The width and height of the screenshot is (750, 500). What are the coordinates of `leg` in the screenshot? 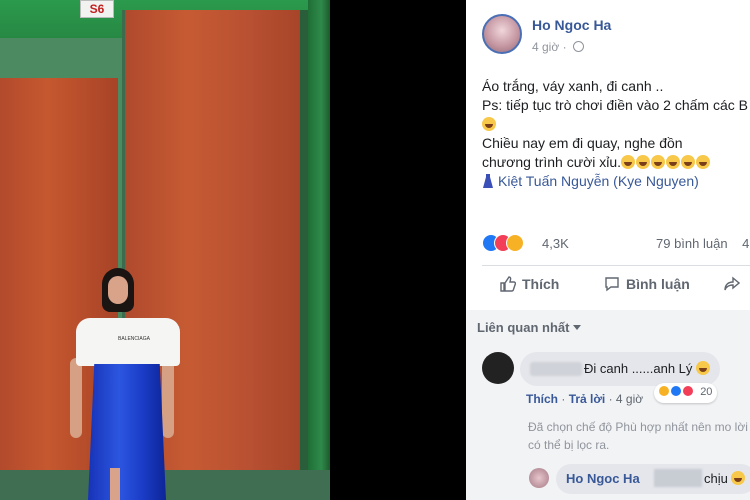 It's located at (115, 484).